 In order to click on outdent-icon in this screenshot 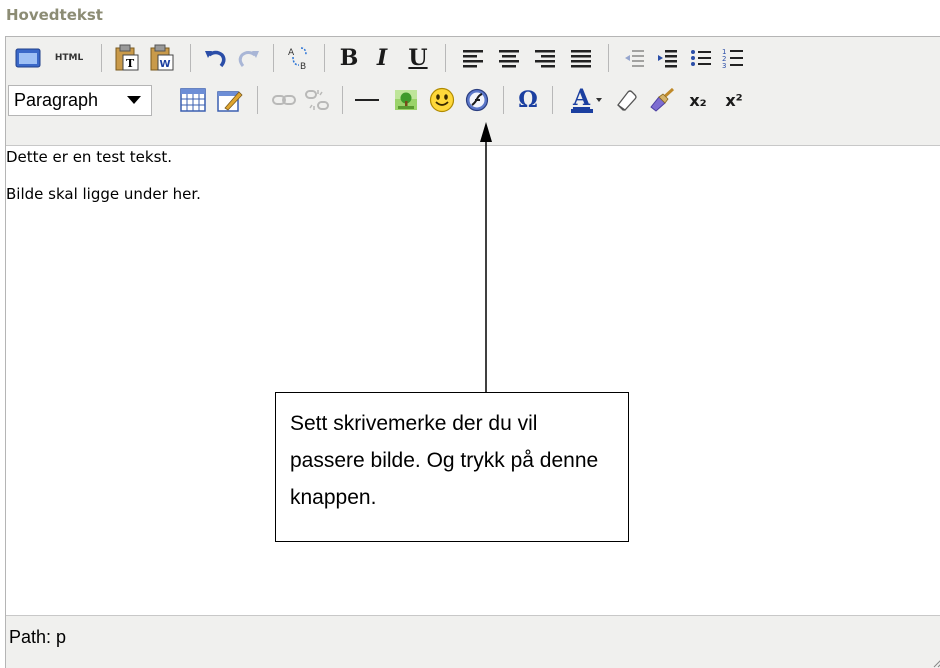, I will do `click(634, 58)`.